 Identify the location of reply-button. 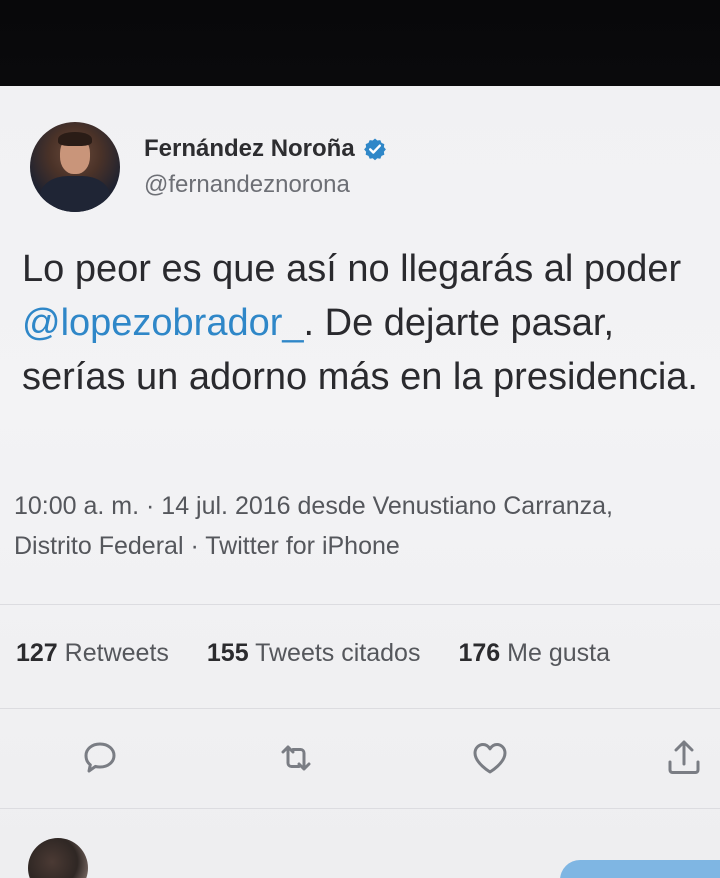
(100, 758).